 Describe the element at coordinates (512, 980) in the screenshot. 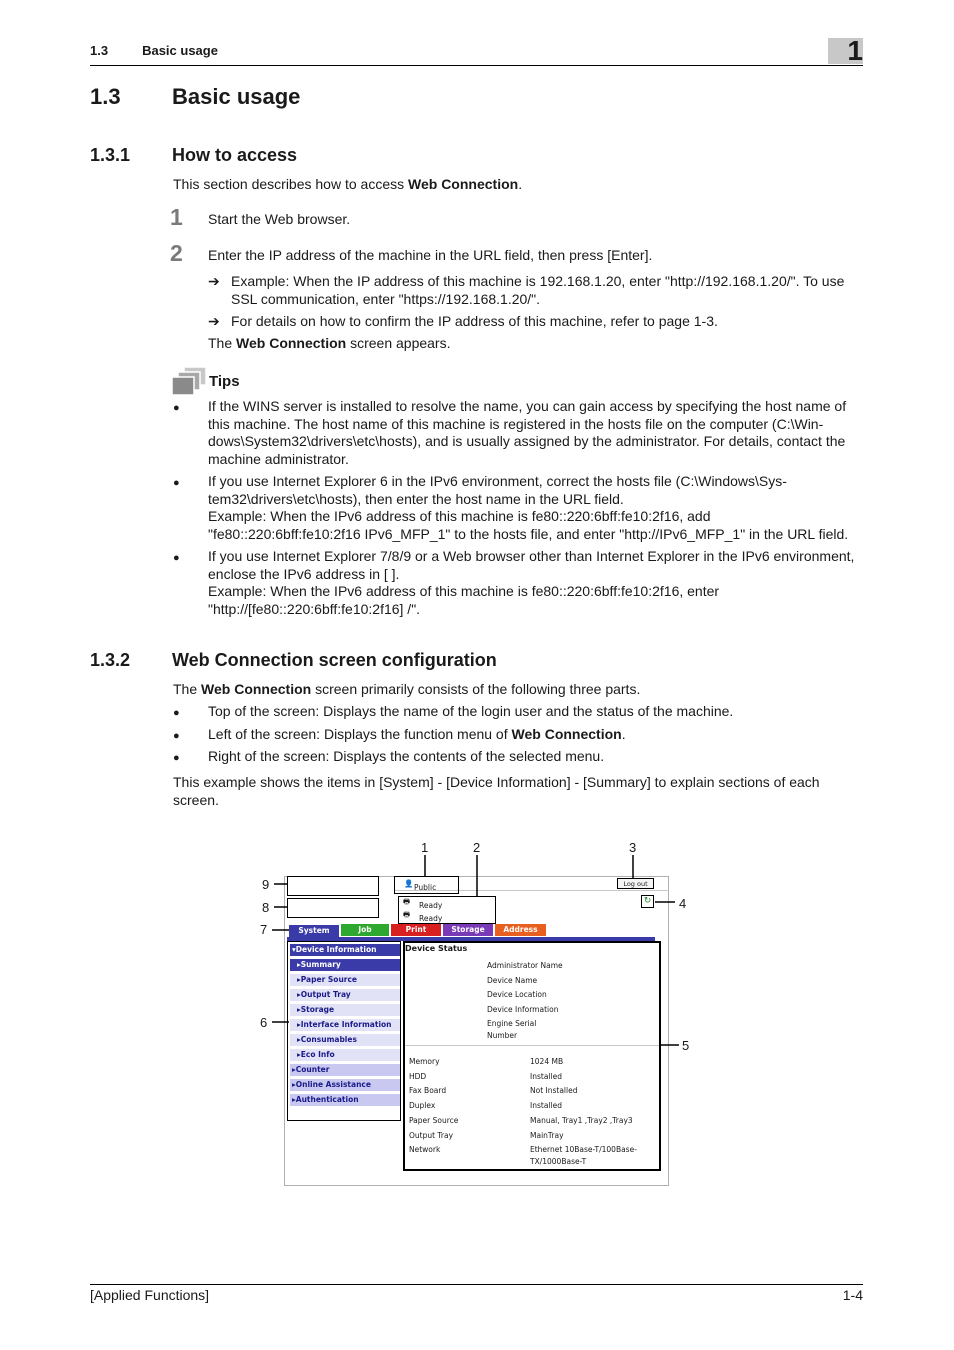

I see `device-field-label: Device Name` at that location.